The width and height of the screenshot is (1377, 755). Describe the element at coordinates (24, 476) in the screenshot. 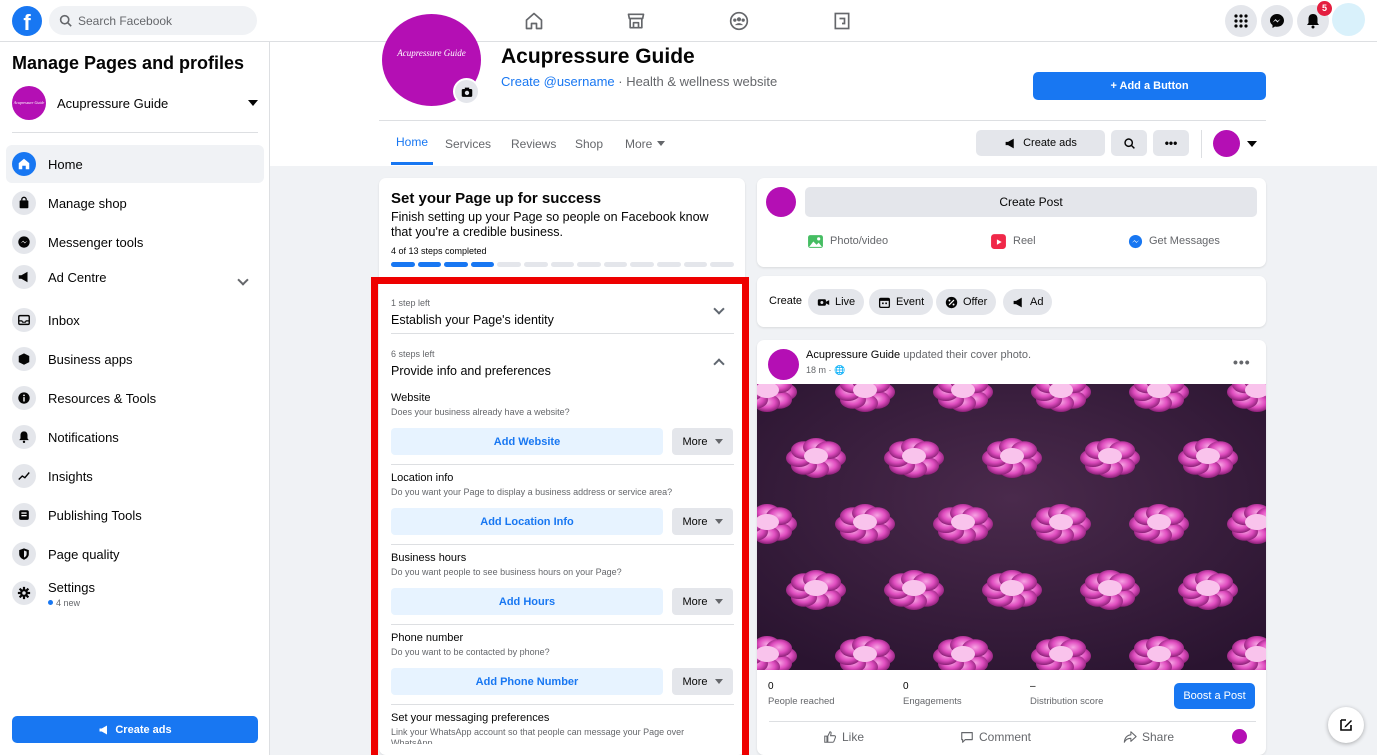

I see `insights-icon` at that location.